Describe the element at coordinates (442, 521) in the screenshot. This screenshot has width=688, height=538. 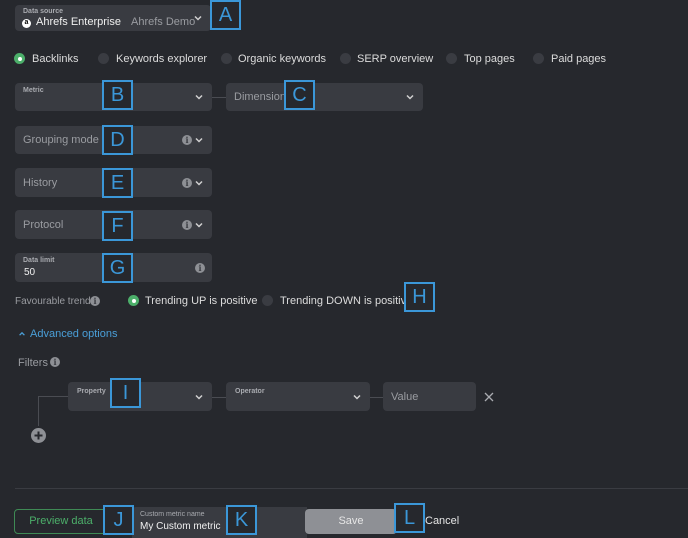
I see `cancel-button: Cancel` at that location.